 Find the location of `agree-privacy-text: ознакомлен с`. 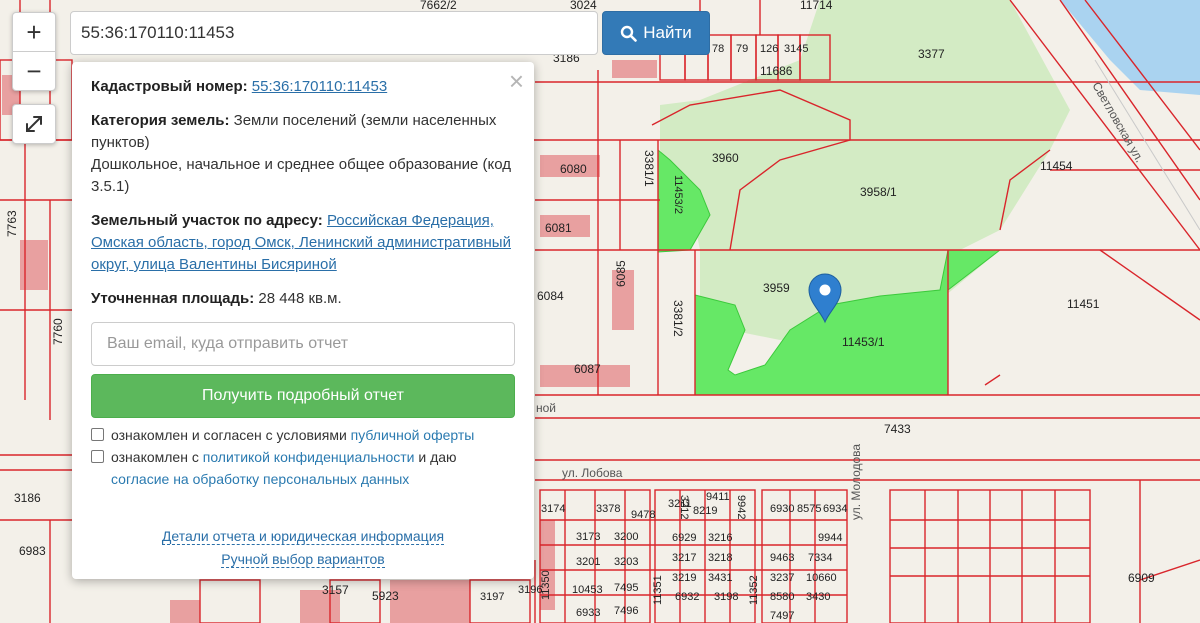

agree-privacy-text: ознакомлен с is located at coordinates (157, 457).